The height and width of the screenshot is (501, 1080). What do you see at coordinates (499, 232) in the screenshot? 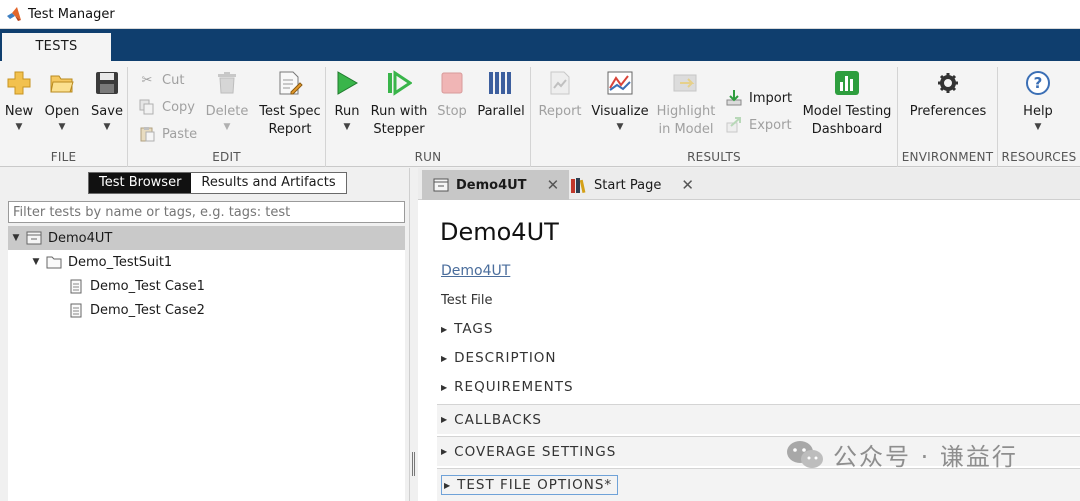
I see `page-title: Demo4UT` at bounding box center [499, 232].